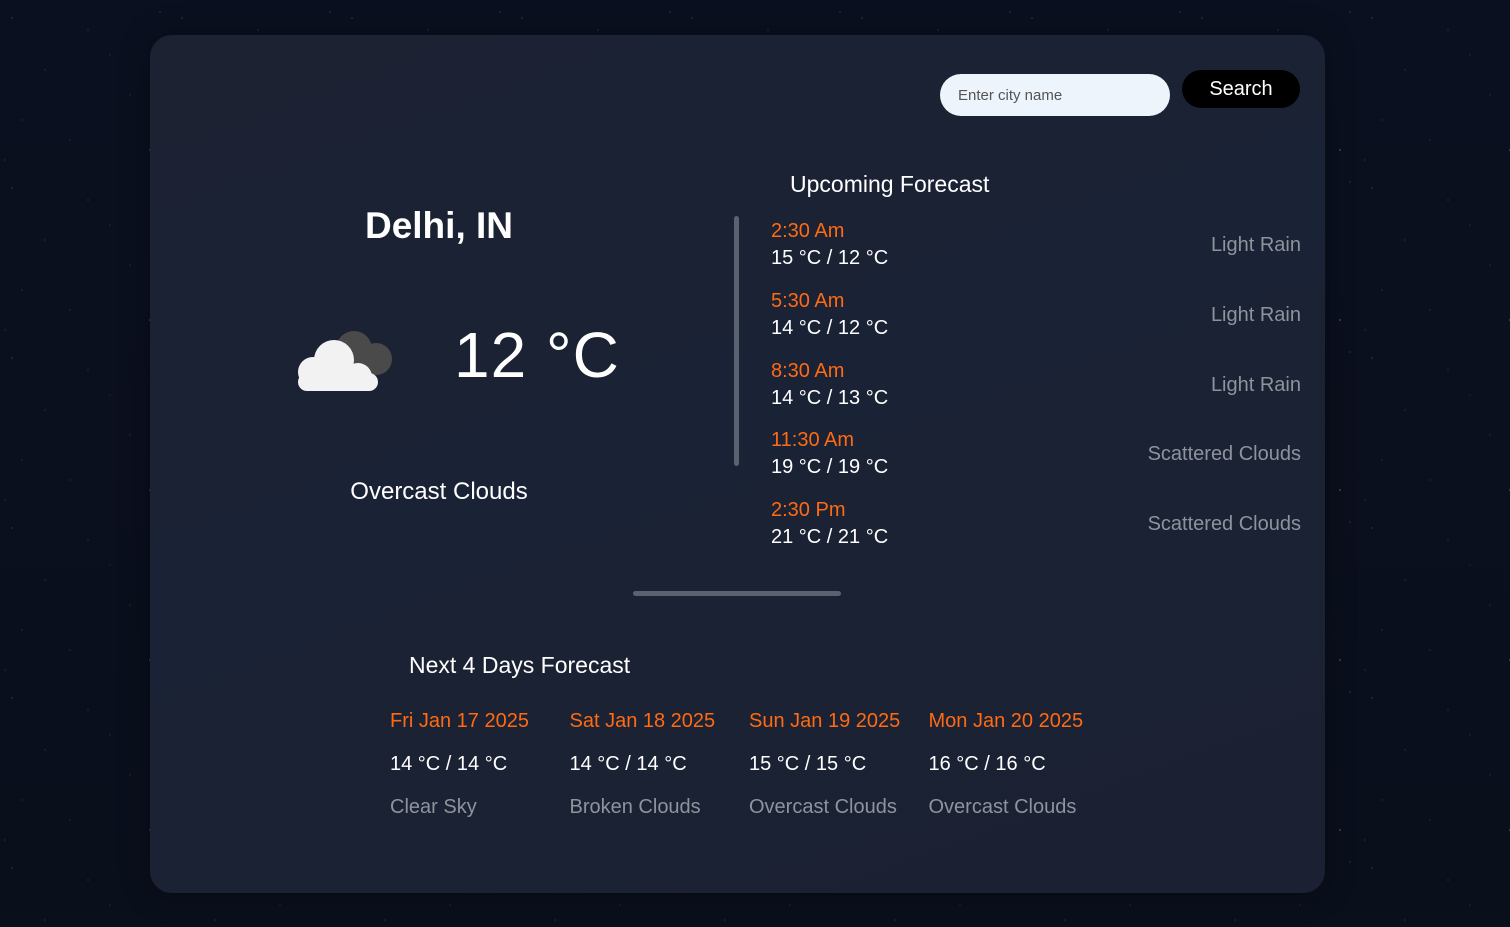 The height and width of the screenshot is (927, 1510). Describe the element at coordinates (737, 593) in the screenshot. I see `horizontal-divider` at that location.